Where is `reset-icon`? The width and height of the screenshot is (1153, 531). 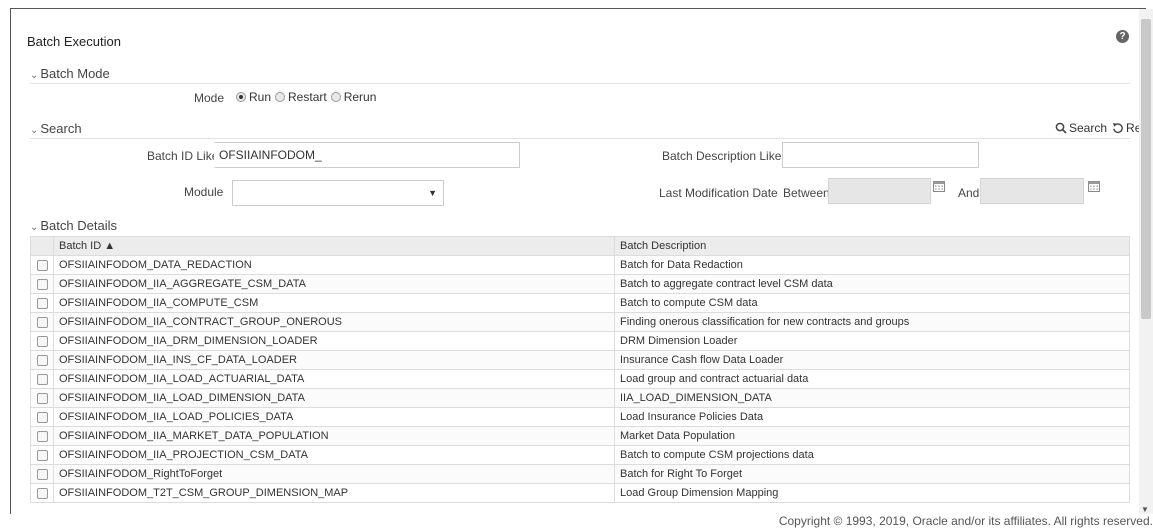
reset-icon is located at coordinates (1118, 128).